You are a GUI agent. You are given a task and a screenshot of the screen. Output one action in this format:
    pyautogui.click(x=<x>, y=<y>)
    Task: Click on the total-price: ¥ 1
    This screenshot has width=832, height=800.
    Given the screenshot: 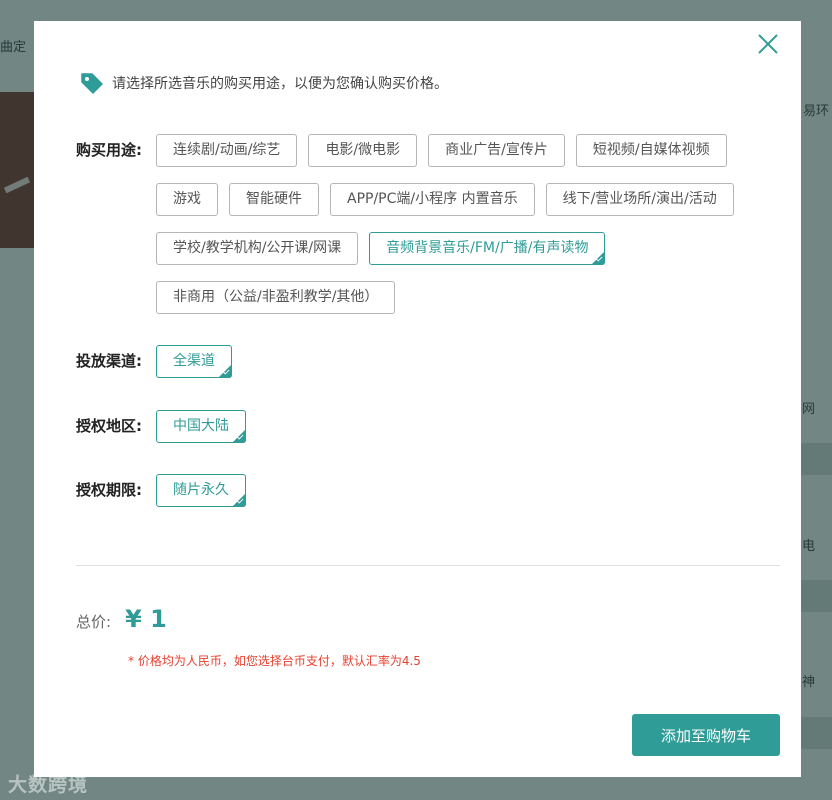 What is the action you would take?
    pyautogui.click(x=146, y=619)
    